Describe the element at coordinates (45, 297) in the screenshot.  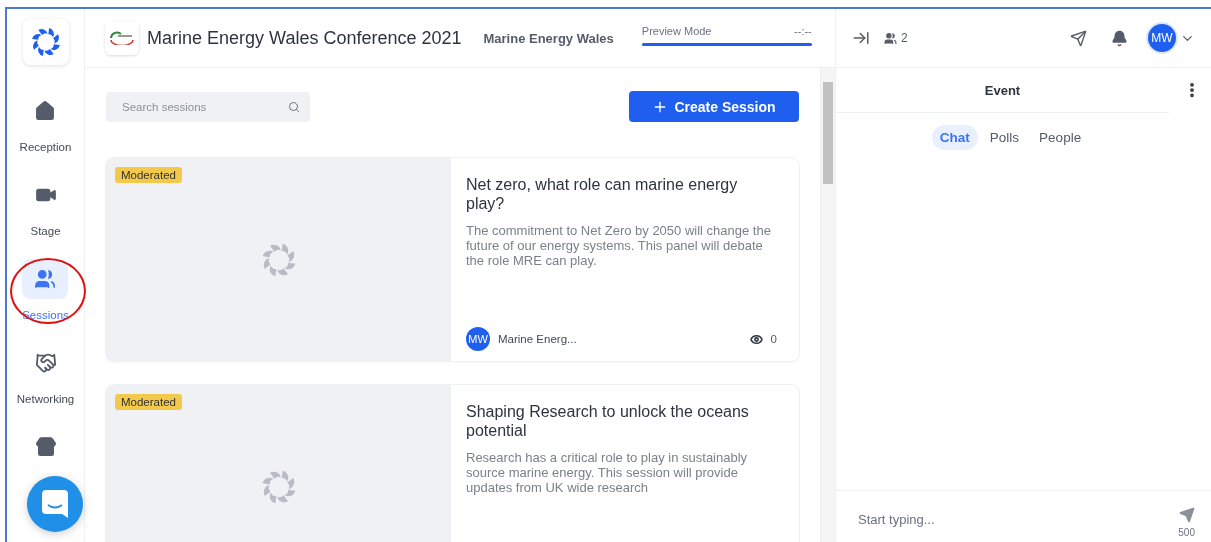
I see `nav-item: Sessions` at that location.